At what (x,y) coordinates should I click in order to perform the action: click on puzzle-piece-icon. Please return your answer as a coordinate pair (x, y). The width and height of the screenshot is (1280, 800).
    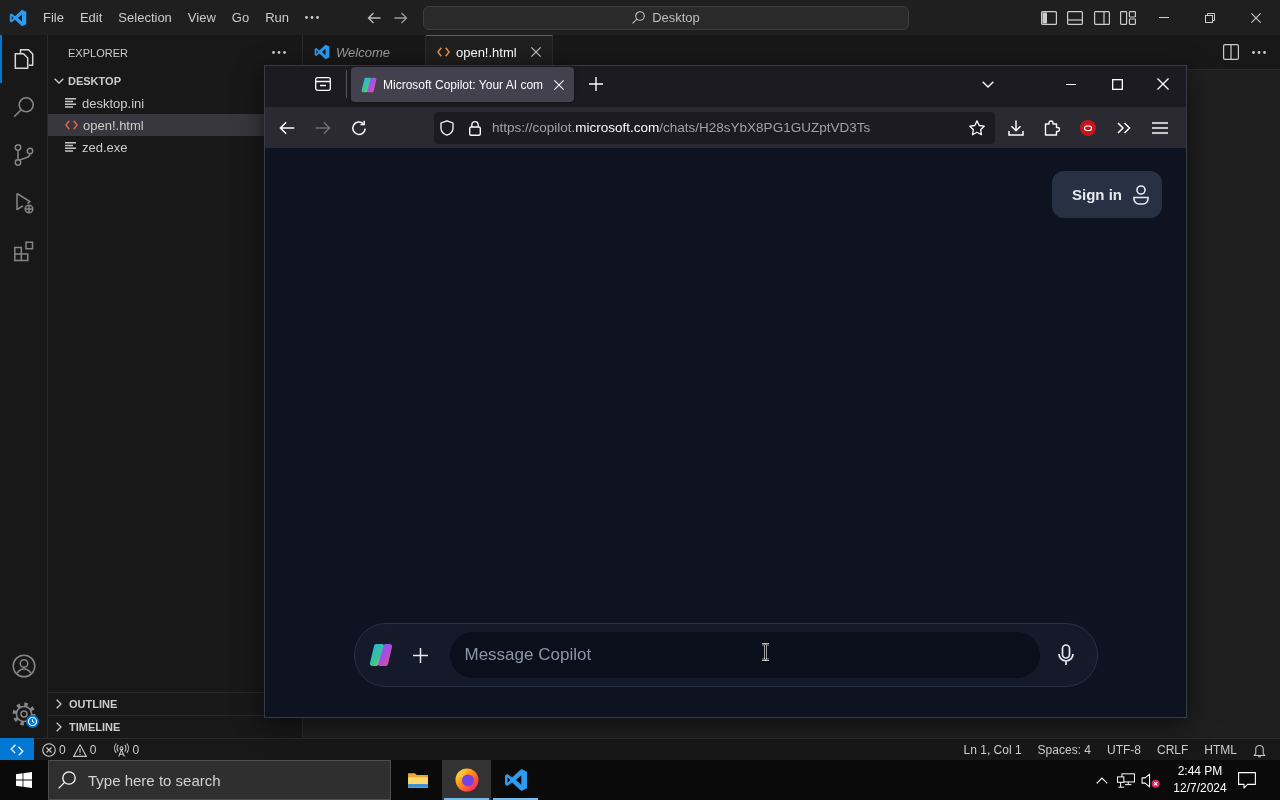
    Looking at the image, I should click on (1052, 127).